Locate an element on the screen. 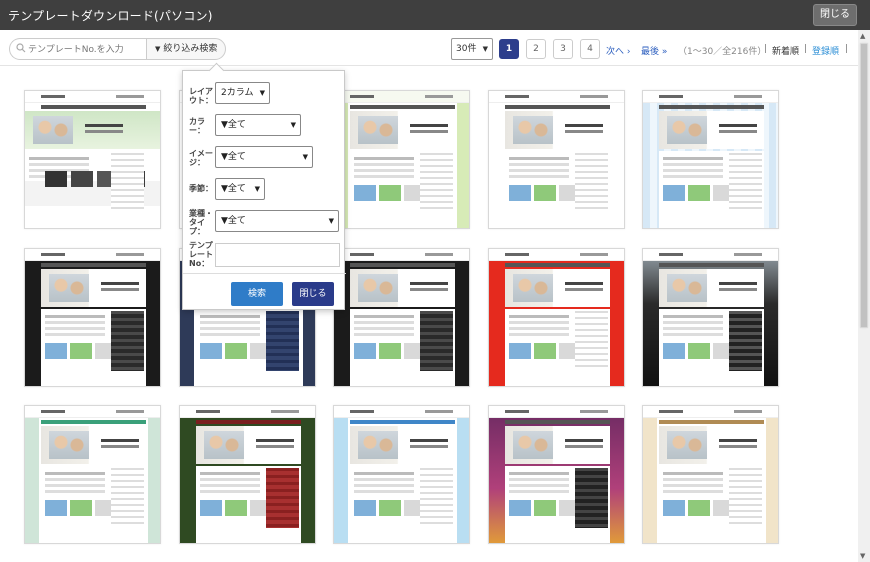 This screenshot has height=562, width=870. per-page-select: 30件 ▼ is located at coordinates (472, 49).